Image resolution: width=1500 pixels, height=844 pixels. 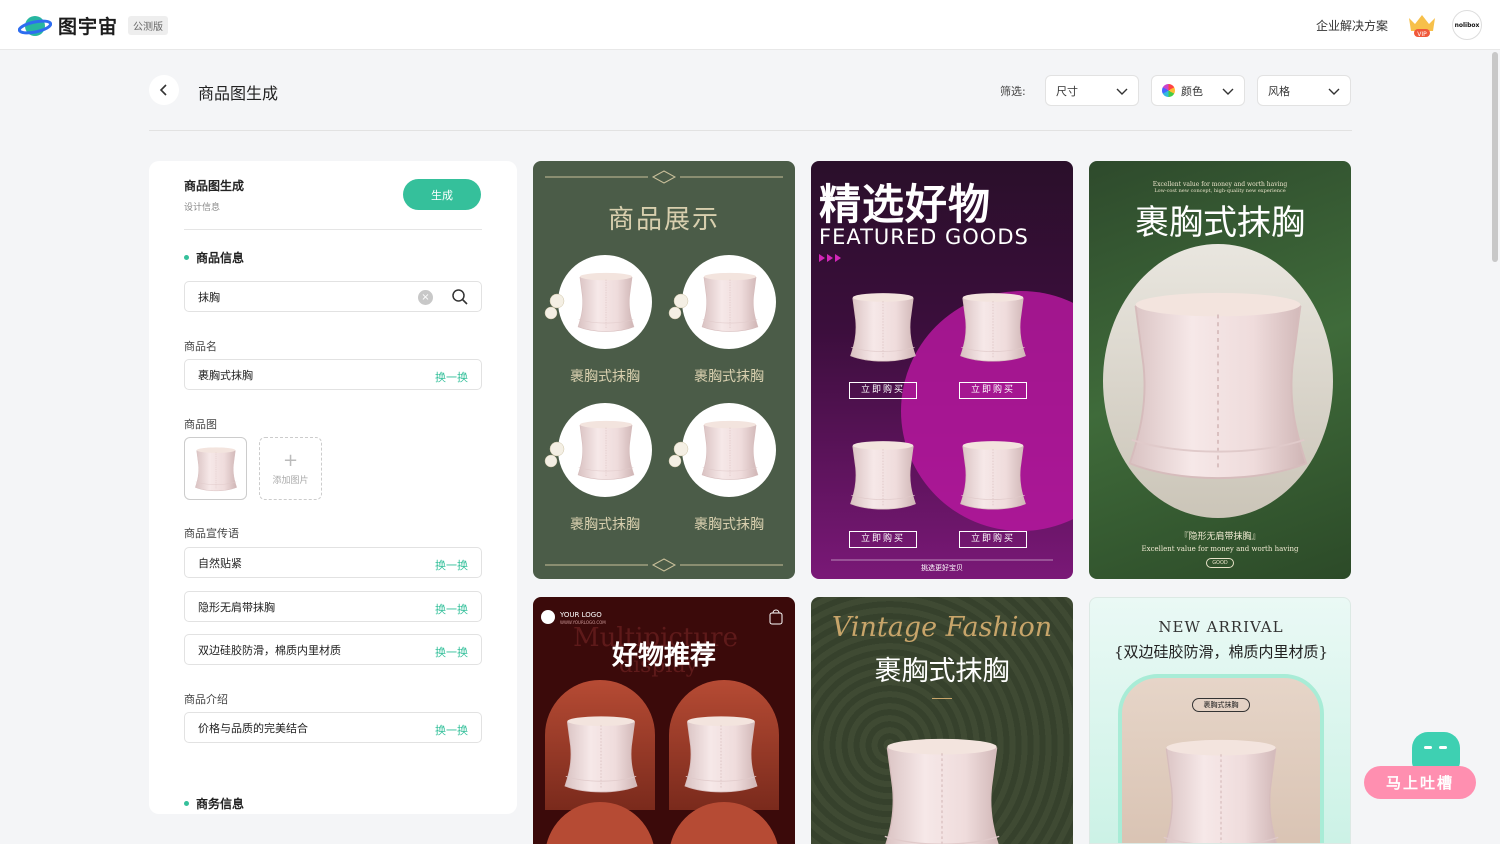 I want to click on vip-text: VIP, so click(x=1422, y=34).